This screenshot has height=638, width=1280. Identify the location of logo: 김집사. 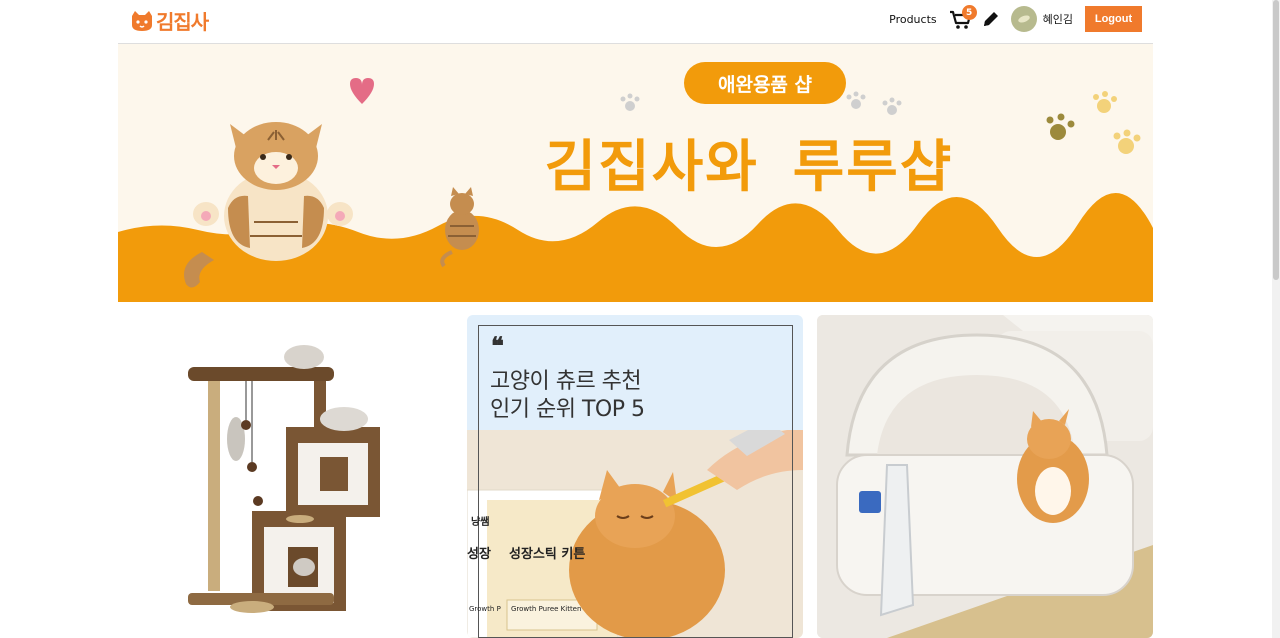
(169, 20).